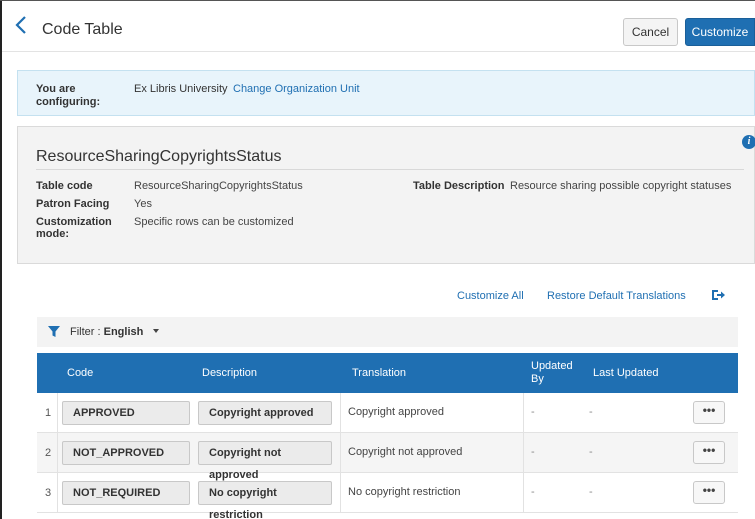 The image size is (755, 519). What do you see at coordinates (378, 26) in the screenshot?
I see `page-header: Code Table Cancel Customize` at bounding box center [378, 26].